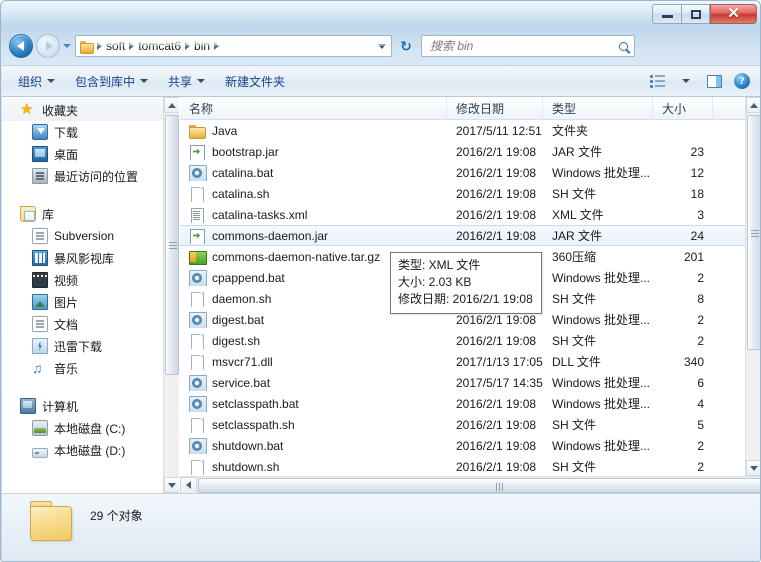  Describe the element at coordinates (90, 154) in the screenshot. I see `sidebar-item-desktop: 桌面` at that location.